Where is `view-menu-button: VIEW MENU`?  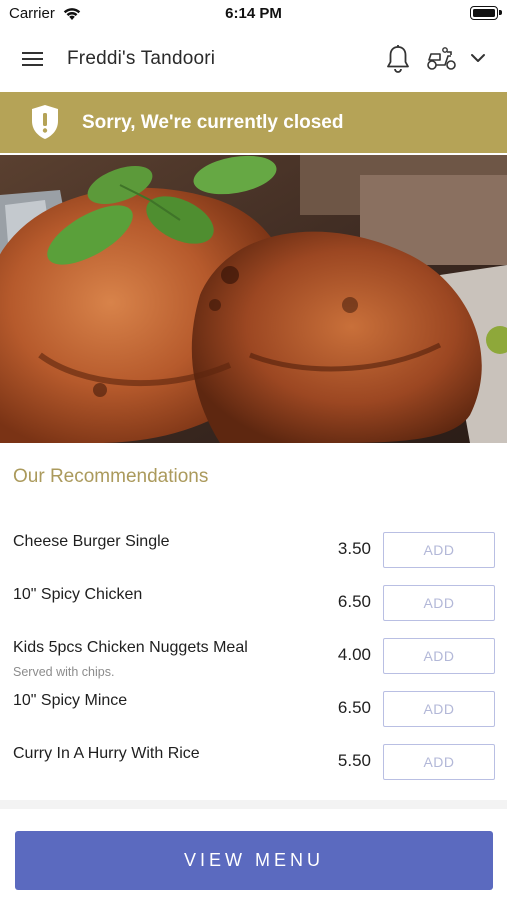
view-menu-button: VIEW MENU is located at coordinates (254, 860).